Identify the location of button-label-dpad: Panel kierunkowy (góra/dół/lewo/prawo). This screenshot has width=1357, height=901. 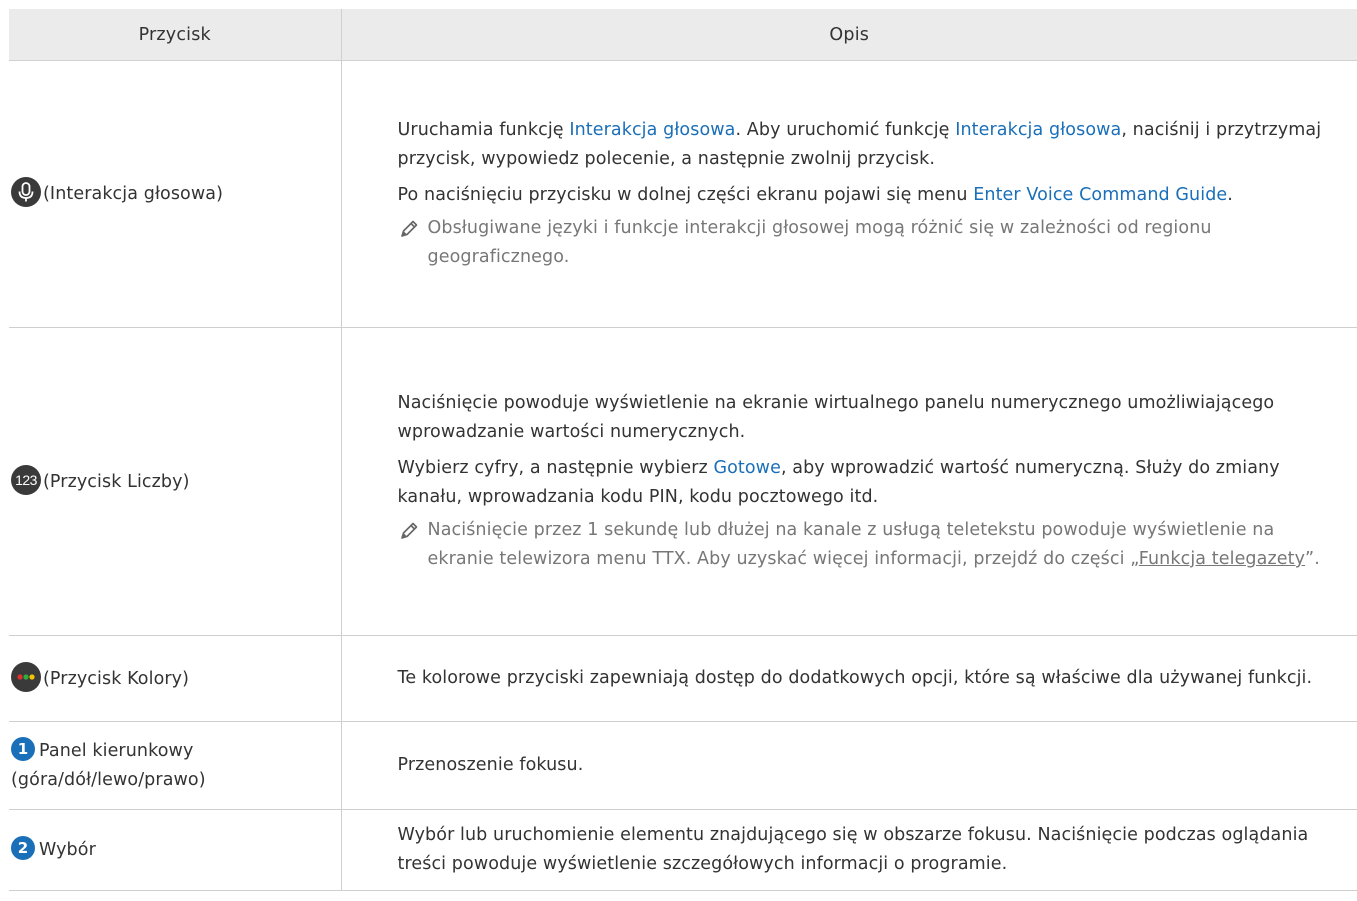
(108, 765).